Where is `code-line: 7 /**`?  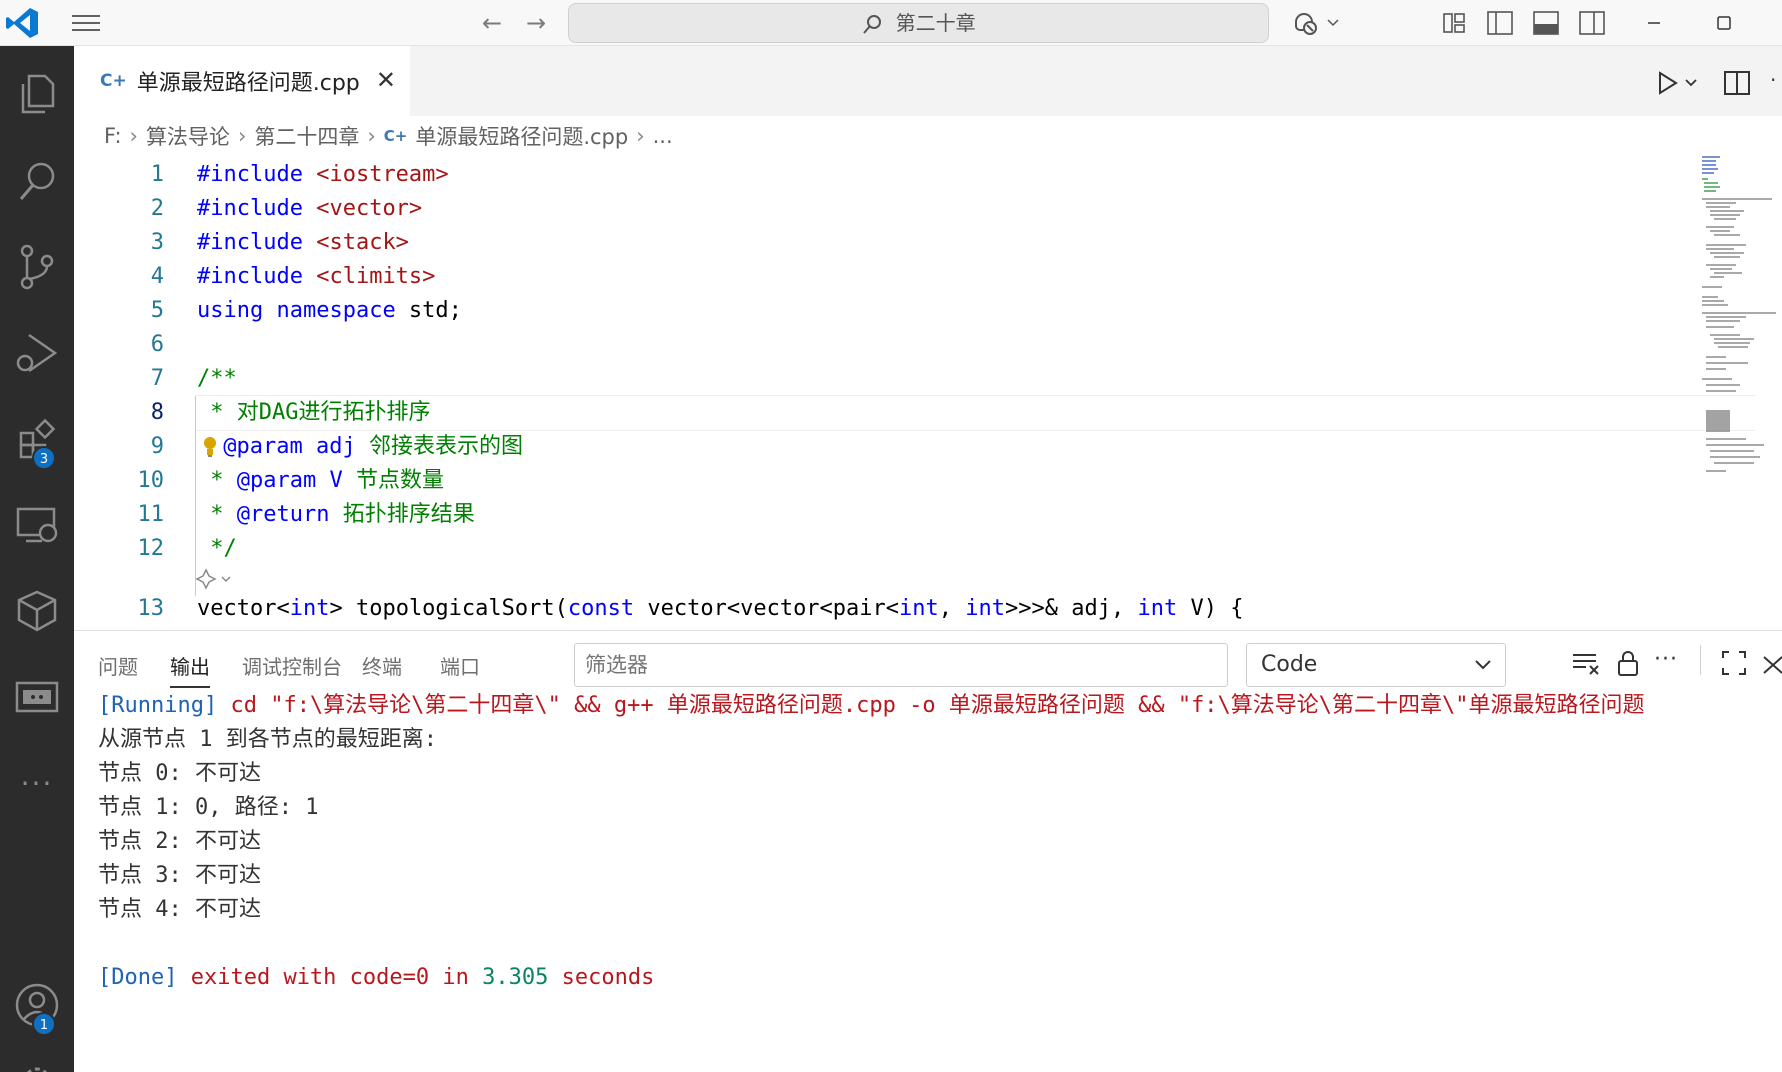
code-line: 7 /** is located at coordinates (879, 379).